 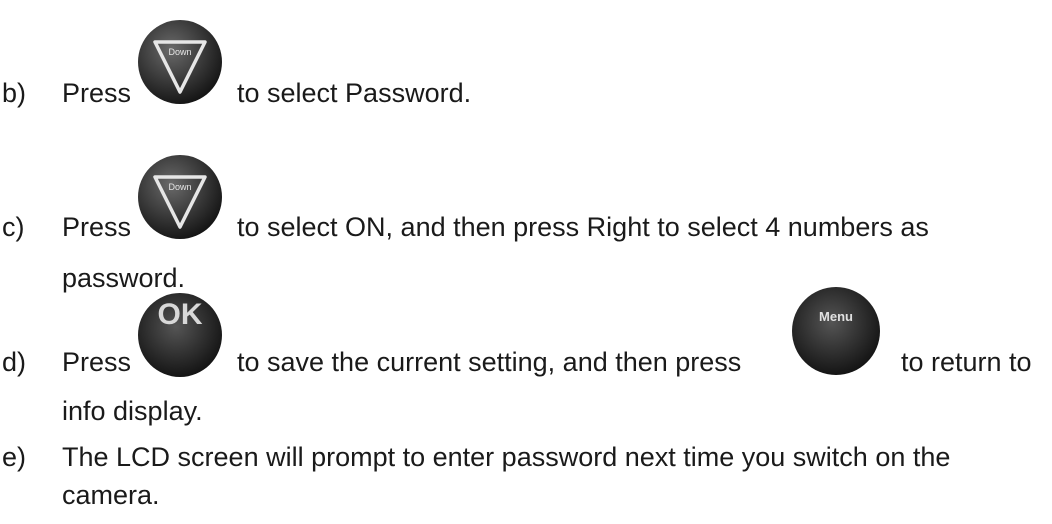 I want to click on step-label: b), so click(x=14, y=93).